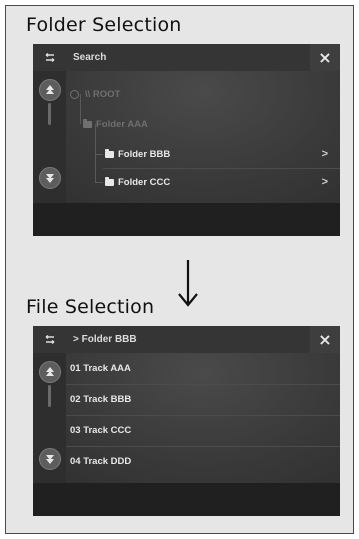 This screenshot has height=539, width=359. Describe the element at coordinates (90, 307) in the screenshot. I see `file-selection-title: File Selection` at that location.